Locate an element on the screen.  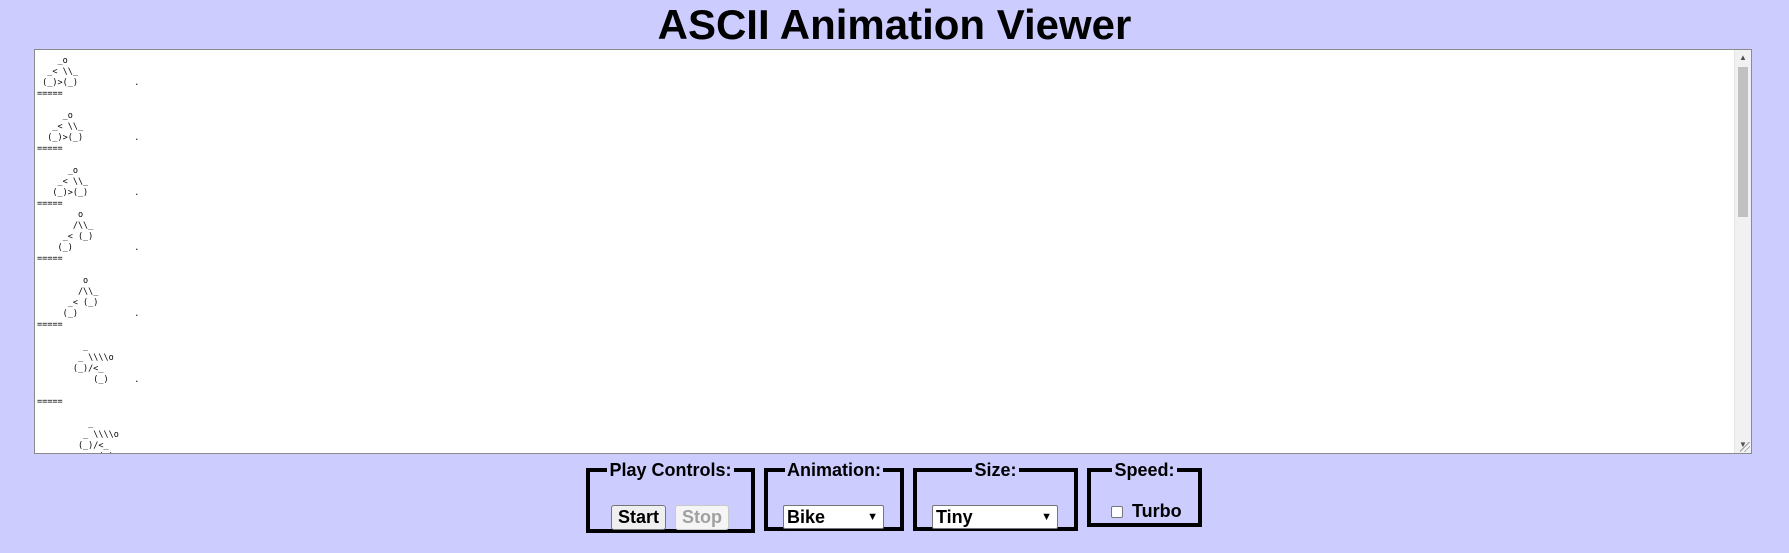
turbo-checkbox is located at coordinates (1117, 512).